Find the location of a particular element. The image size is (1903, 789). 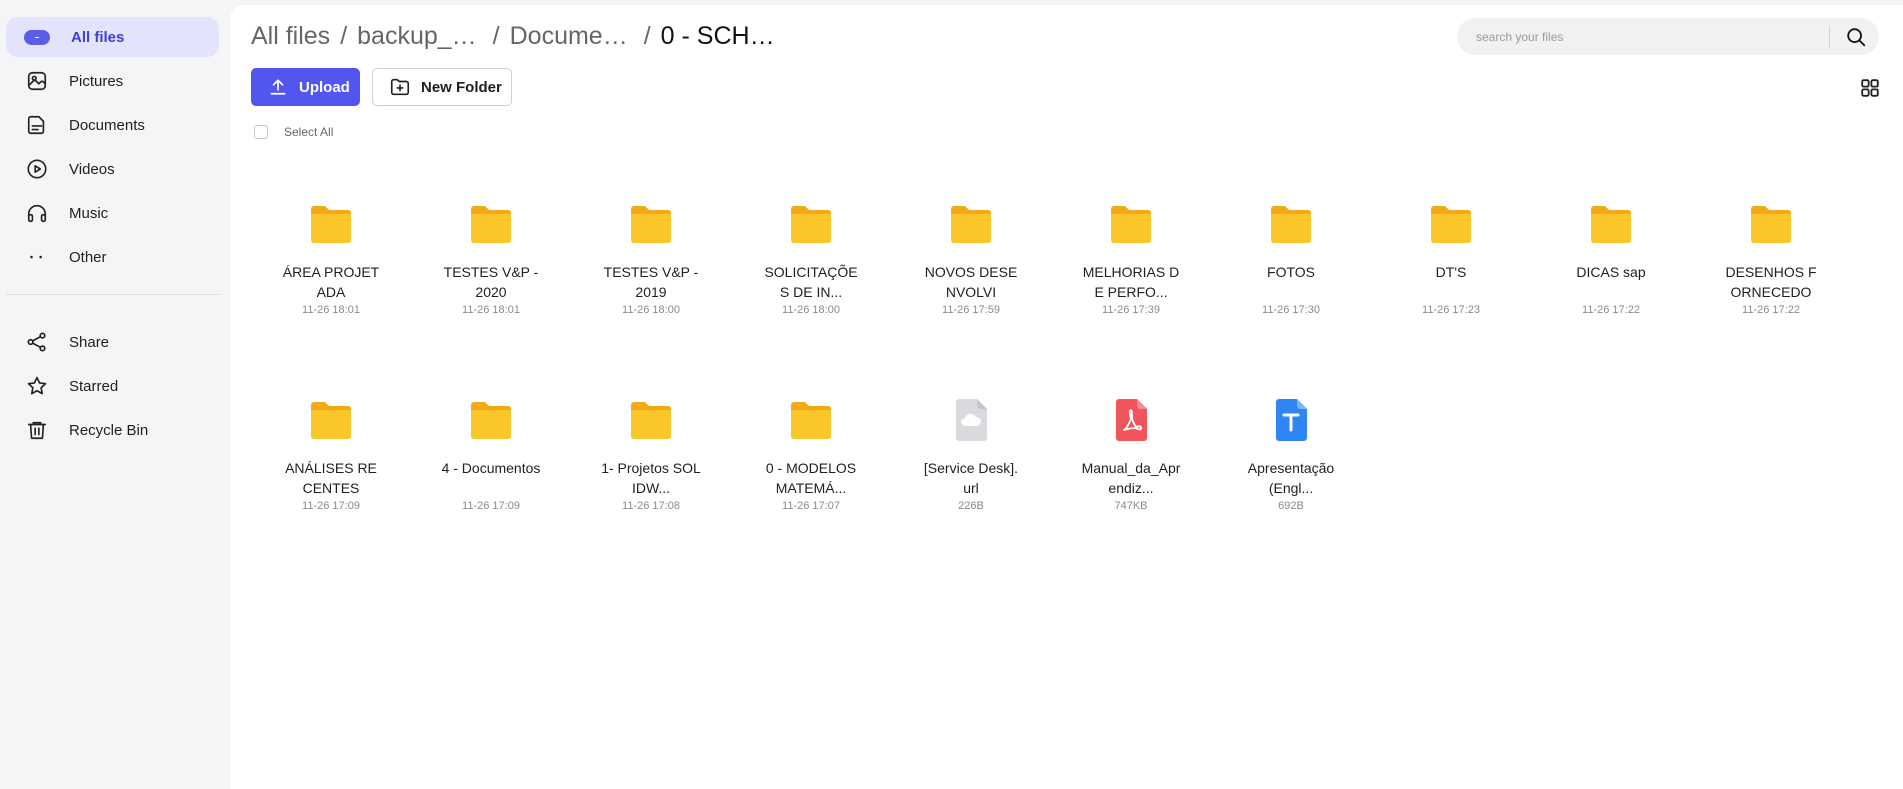

folder-tile: DESENHOS FORNECEDO 11-26 17:22 is located at coordinates (1771, 279).